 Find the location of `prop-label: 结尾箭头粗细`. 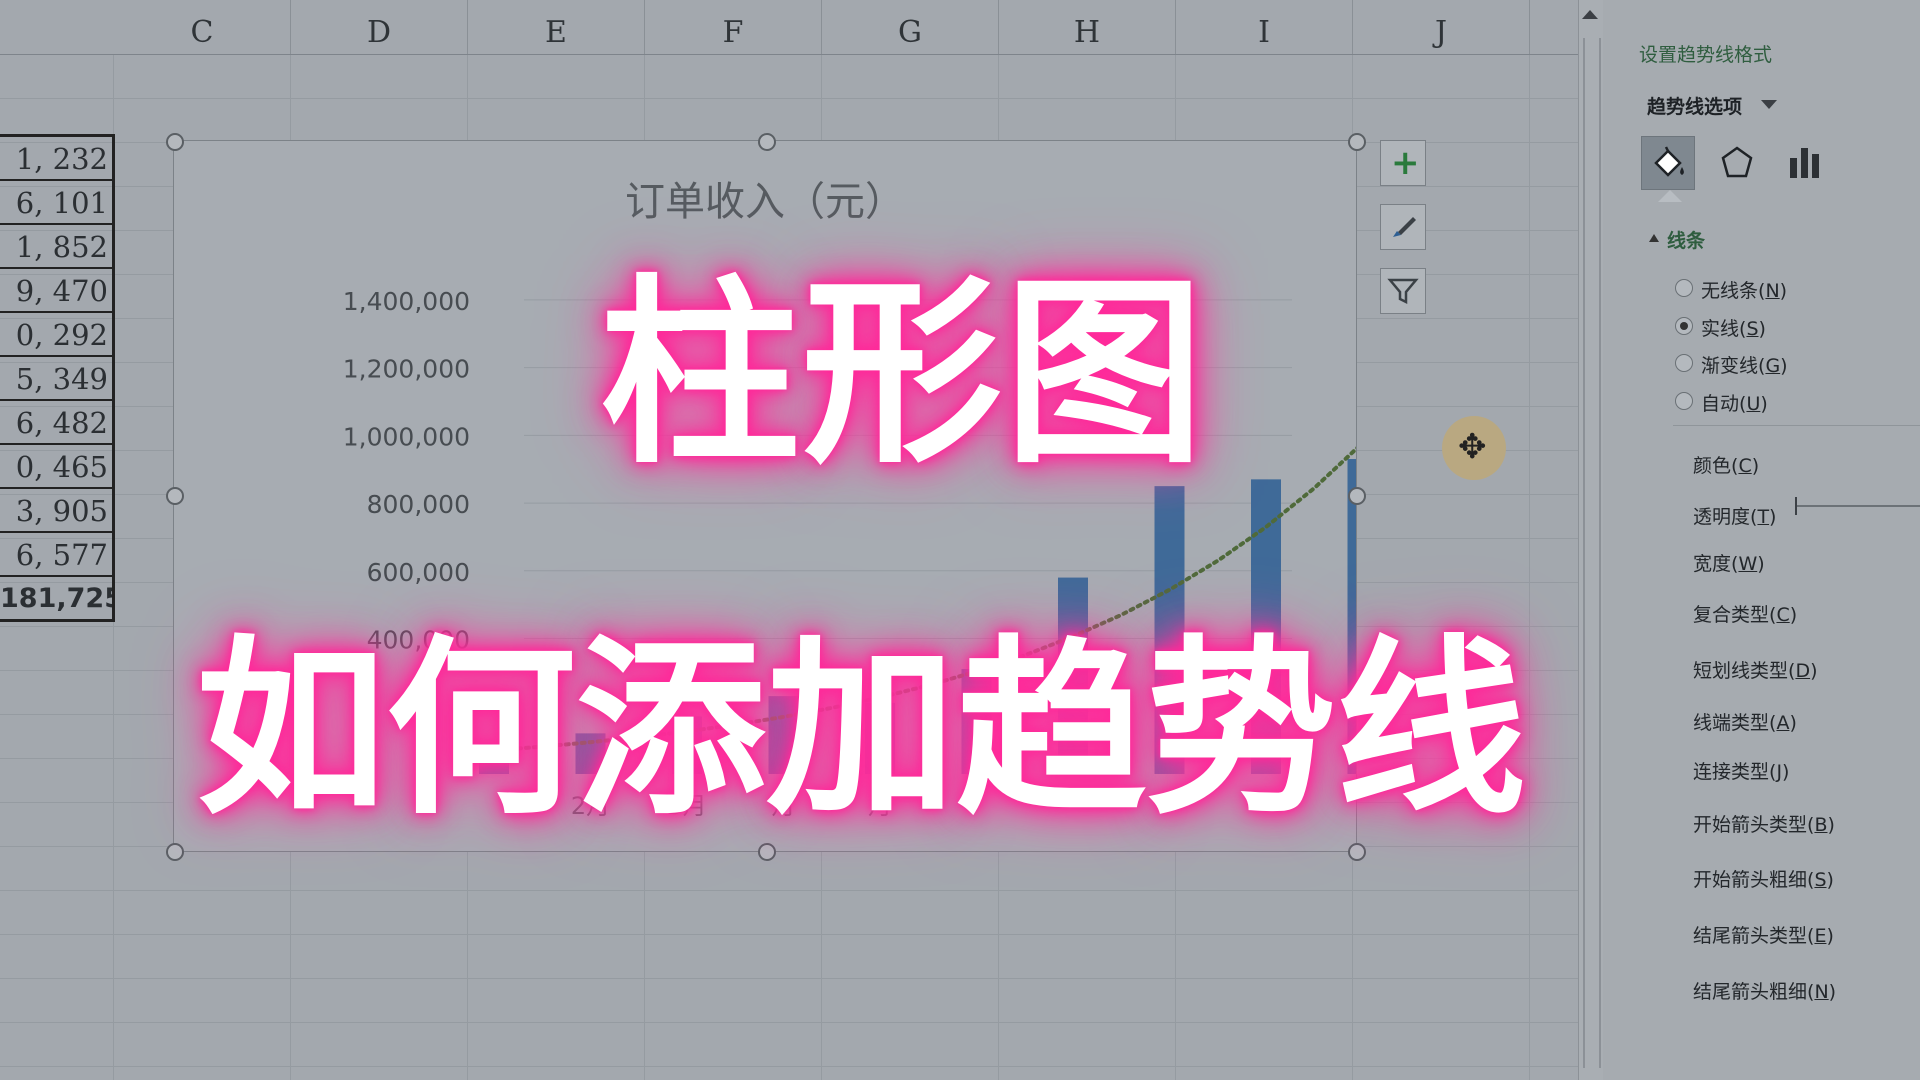

prop-label: 结尾箭头粗细 is located at coordinates (1750, 992).